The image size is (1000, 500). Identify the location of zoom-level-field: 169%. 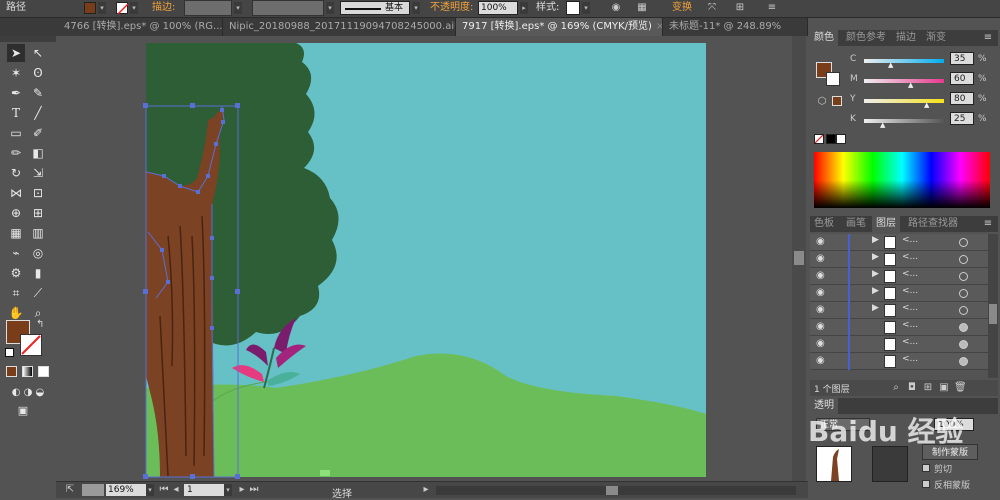
(126, 490).